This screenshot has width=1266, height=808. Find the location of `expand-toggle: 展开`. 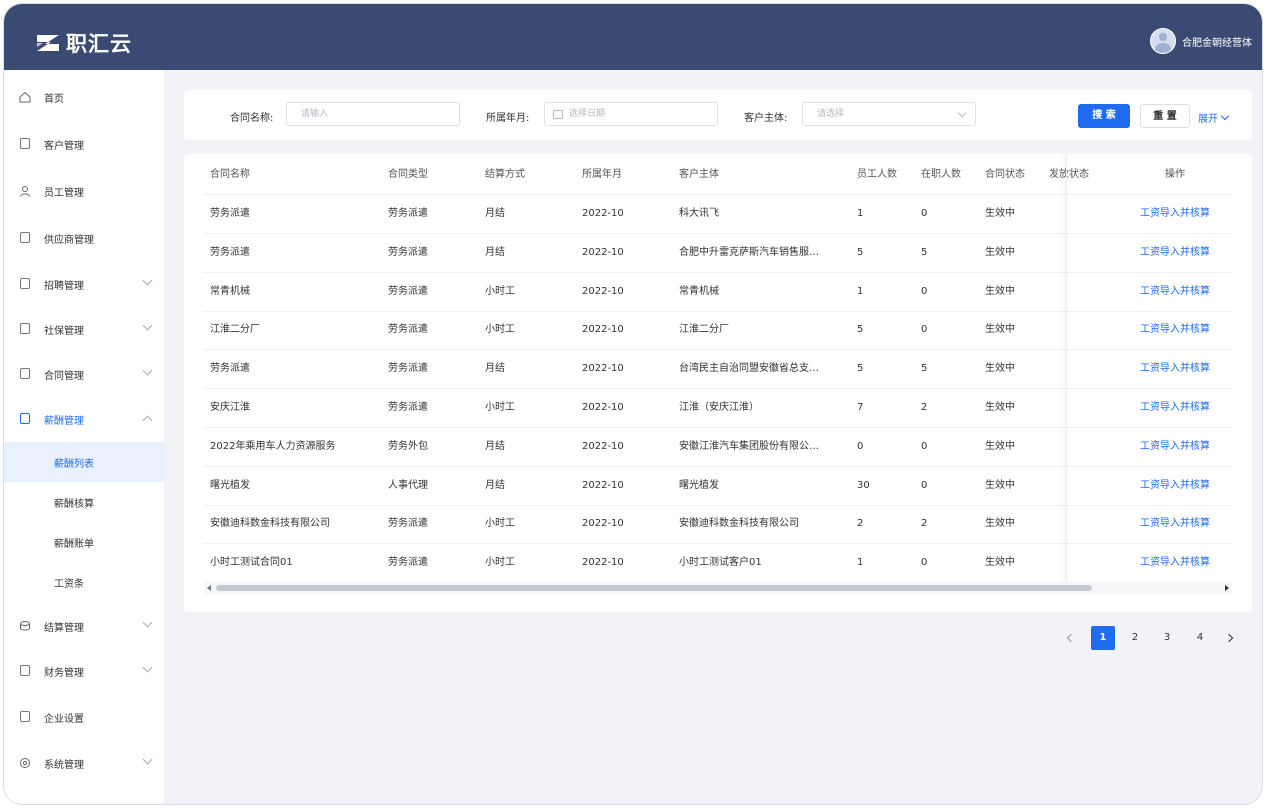

expand-toggle: 展开 is located at coordinates (1214, 117).